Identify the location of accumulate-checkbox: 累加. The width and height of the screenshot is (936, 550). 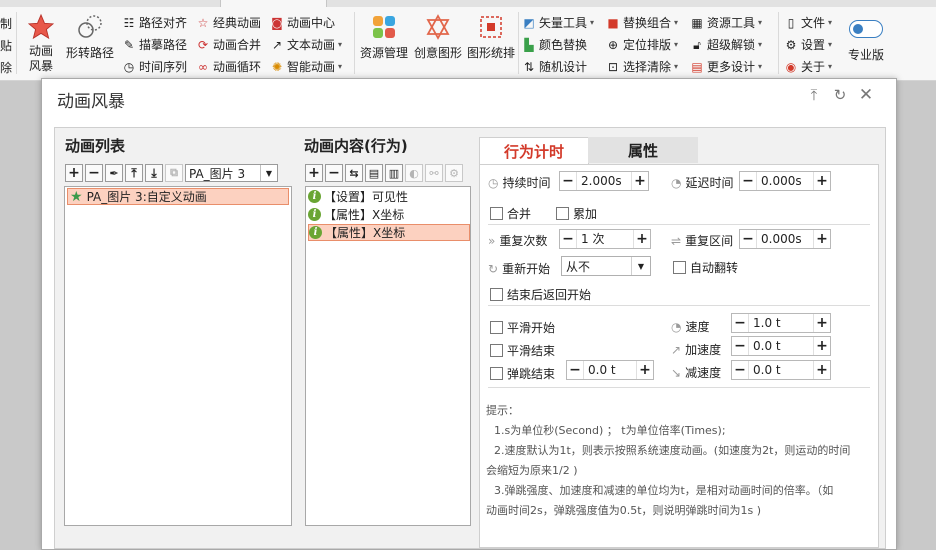
(576, 213).